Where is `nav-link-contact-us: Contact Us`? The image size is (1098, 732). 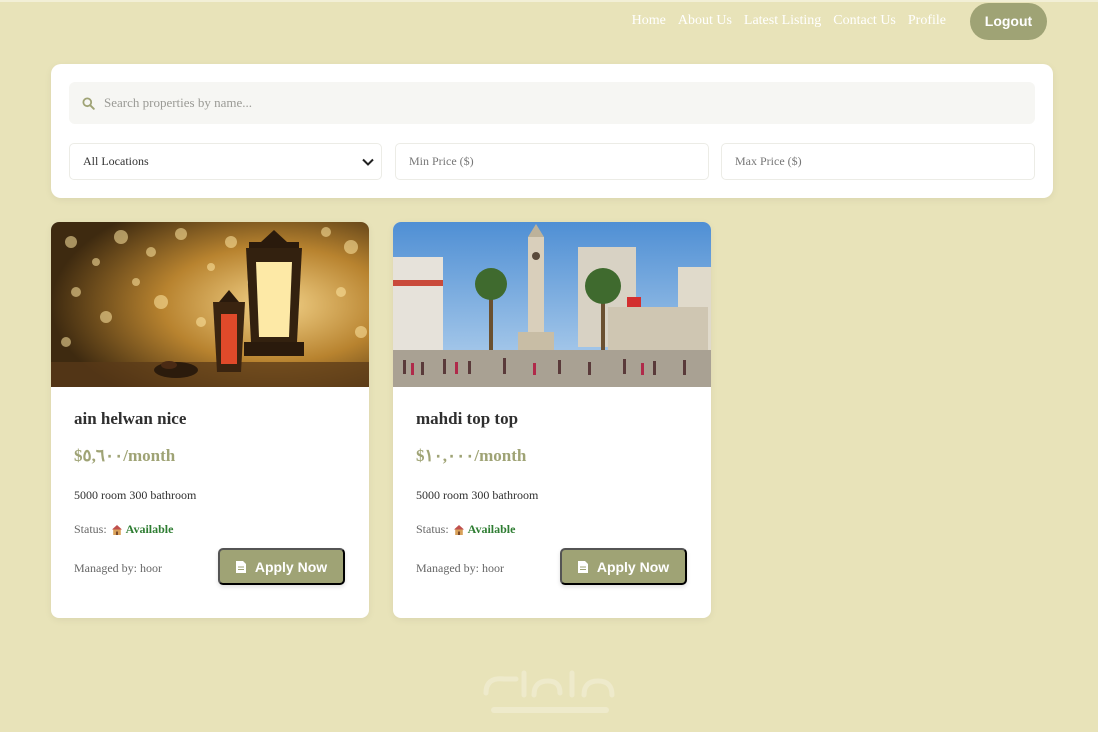 nav-link-contact-us: Contact Us is located at coordinates (864, 21).